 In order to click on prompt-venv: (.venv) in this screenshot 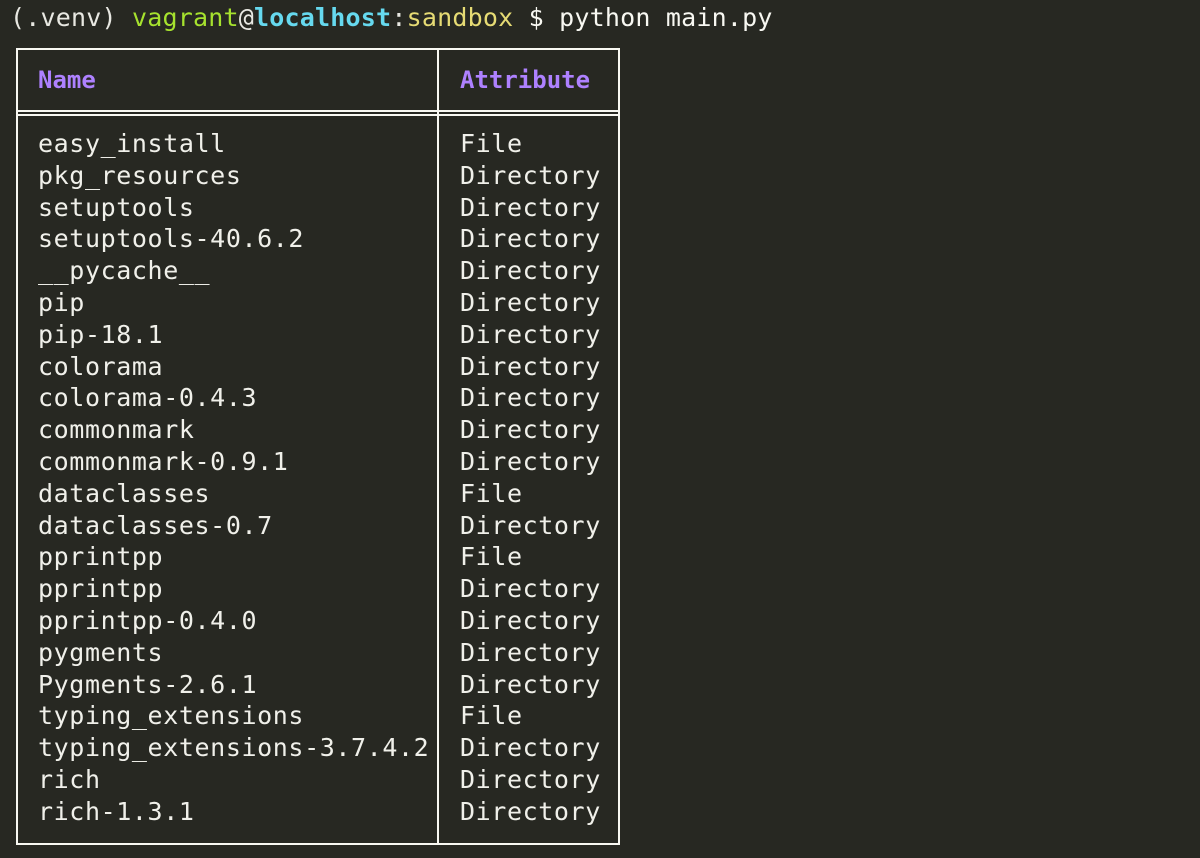, I will do `click(71, 17)`.